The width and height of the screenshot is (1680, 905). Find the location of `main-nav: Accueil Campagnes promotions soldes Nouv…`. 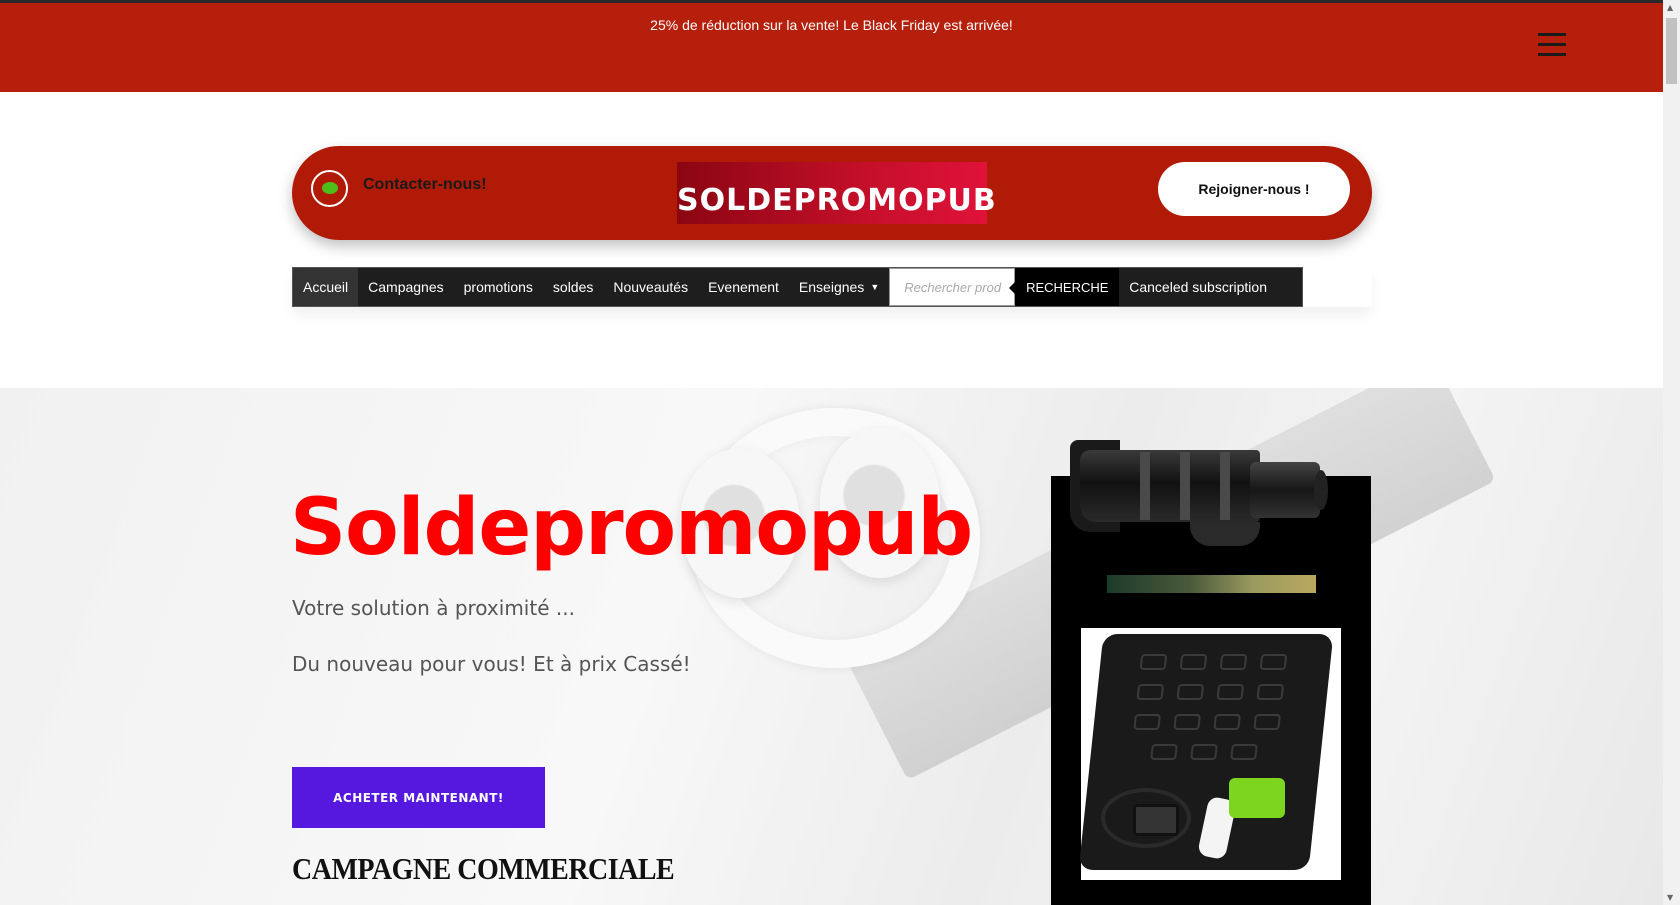

main-nav: Accueil Campagnes promotions soldes Nouv… is located at coordinates (797, 287).